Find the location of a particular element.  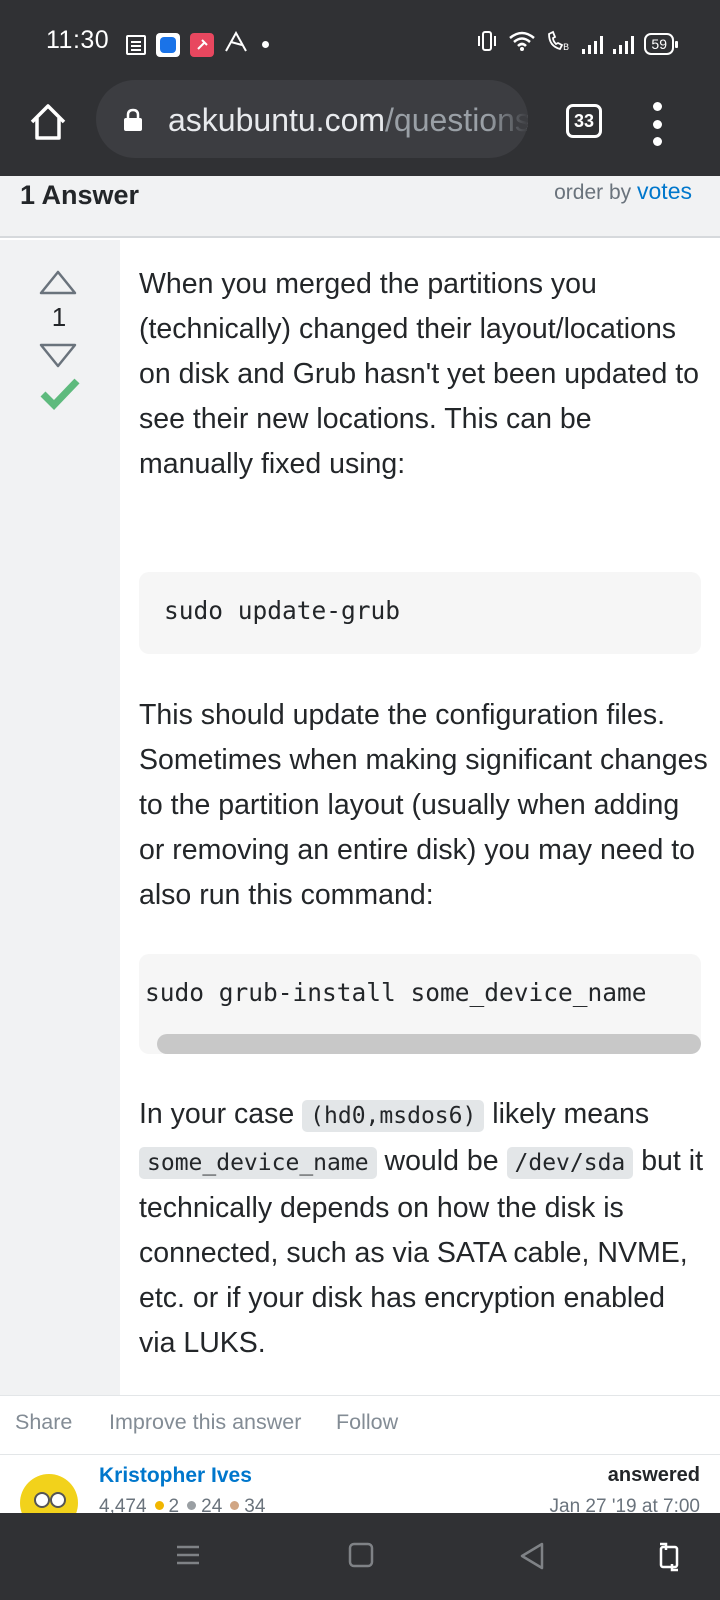

p3-start: In your case is located at coordinates (217, 1114).